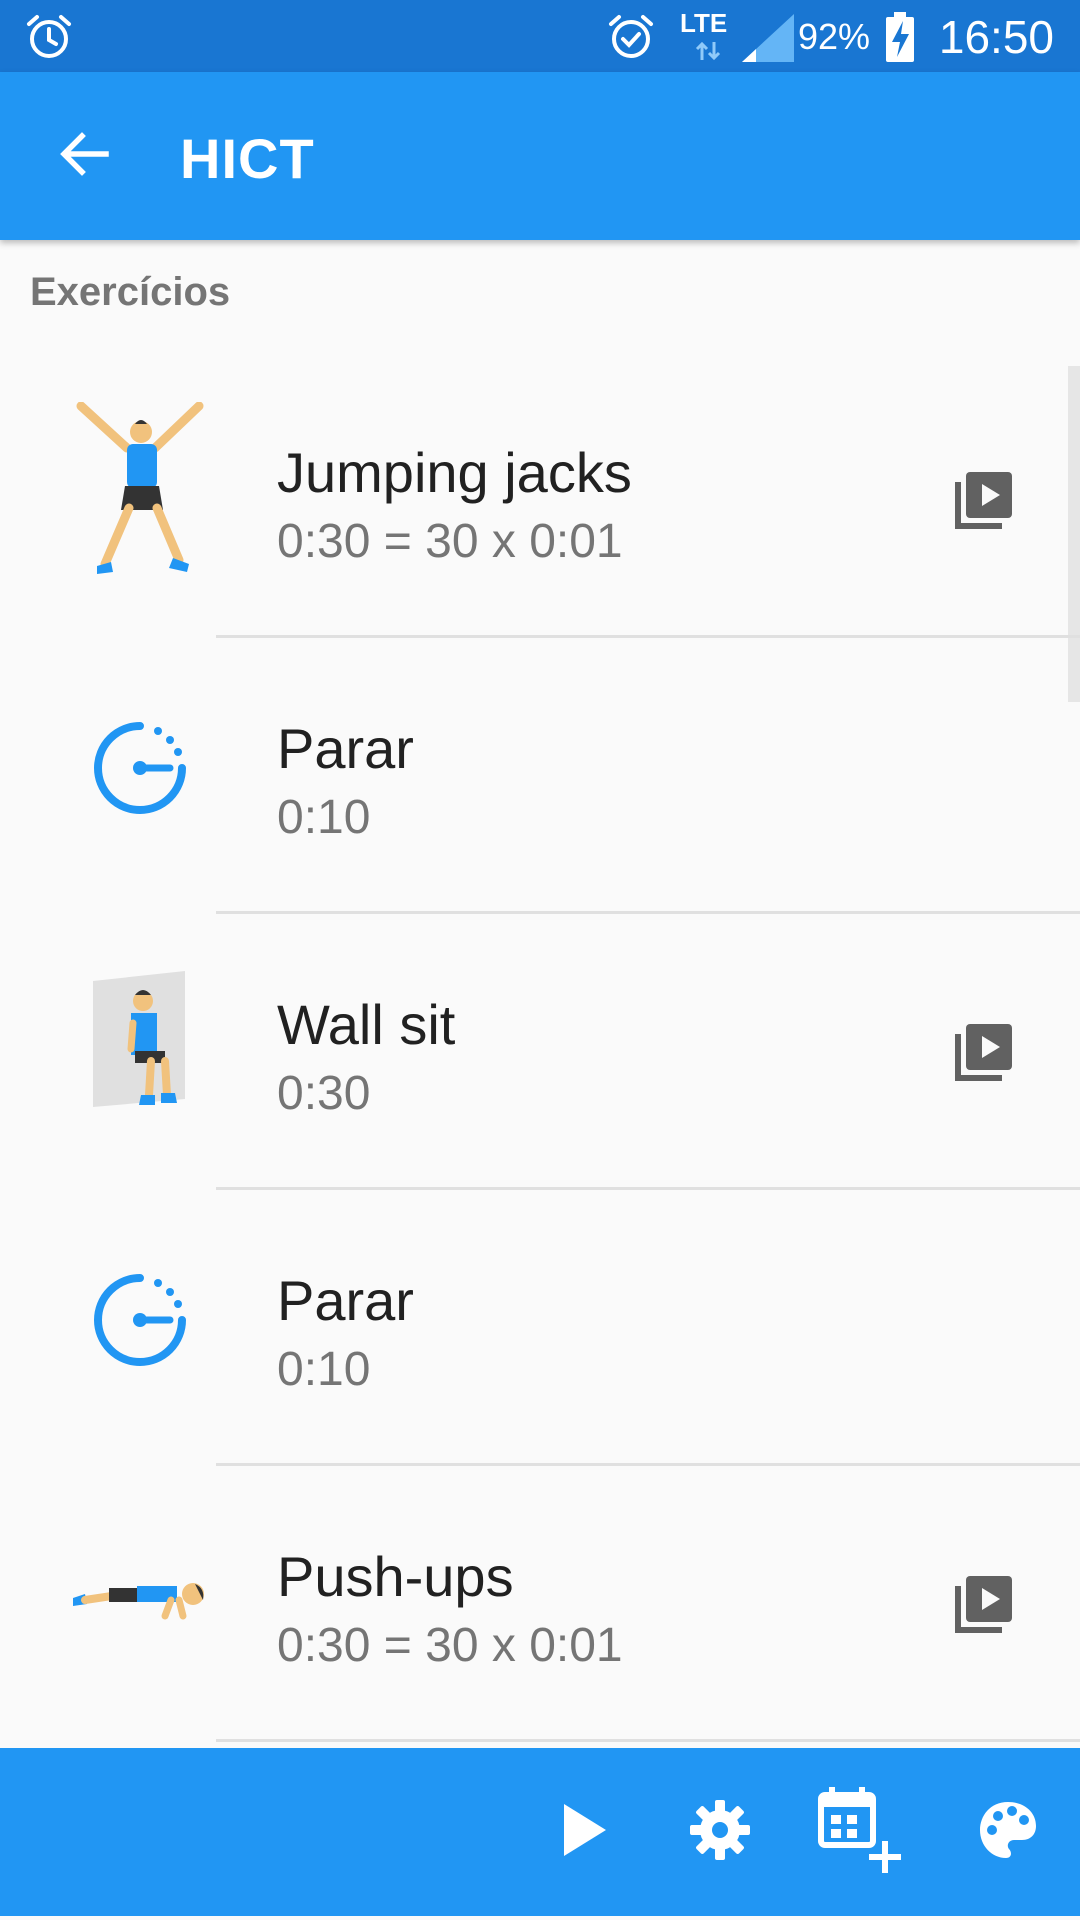  I want to click on alarm-check-icon, so click(631, 37).